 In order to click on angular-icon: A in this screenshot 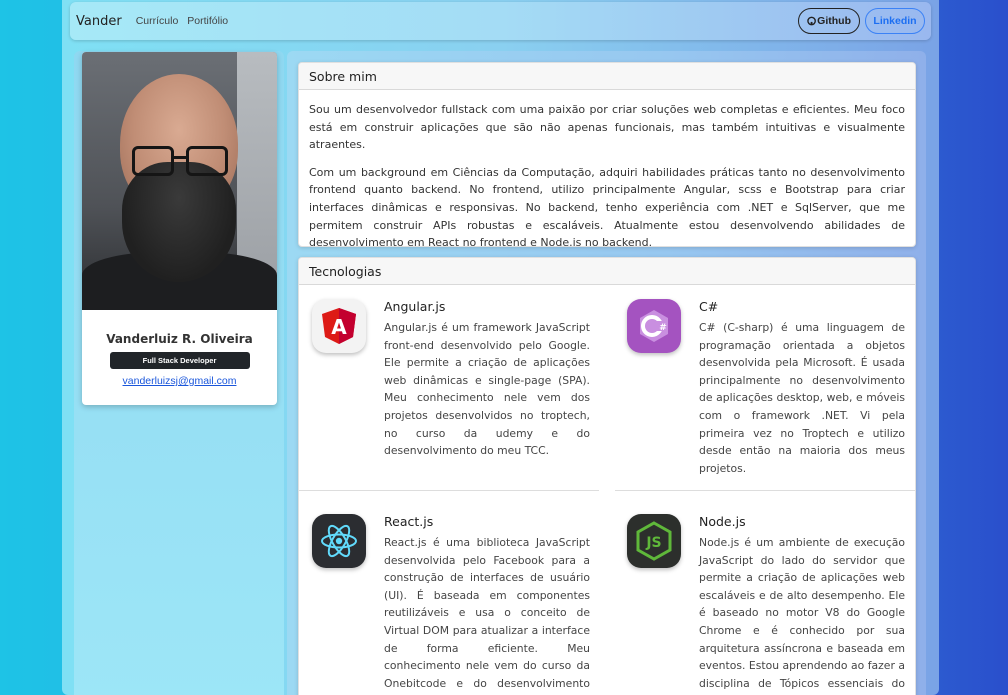, I will do `click(339, 326)`.